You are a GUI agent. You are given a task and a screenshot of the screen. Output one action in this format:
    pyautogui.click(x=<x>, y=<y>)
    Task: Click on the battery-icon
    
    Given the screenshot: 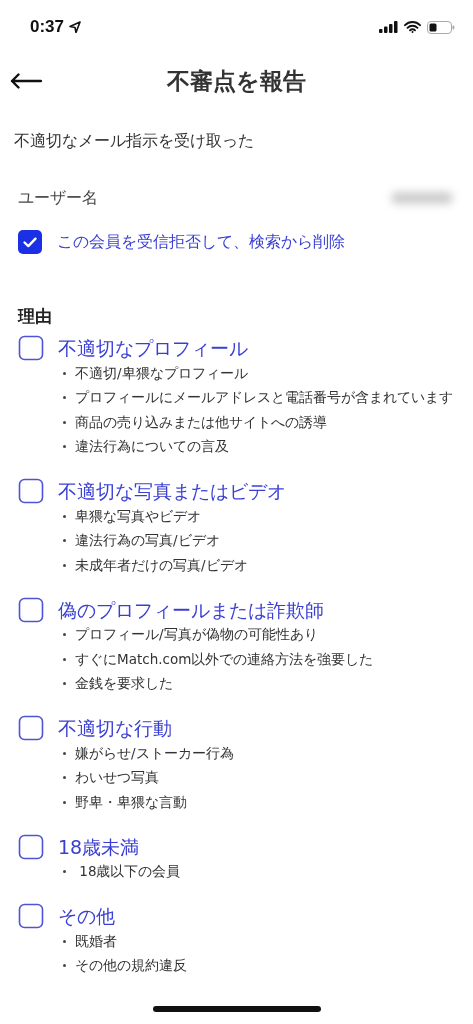 What is the action you would take?
    pyautogui.click(x=441, y=27)
    